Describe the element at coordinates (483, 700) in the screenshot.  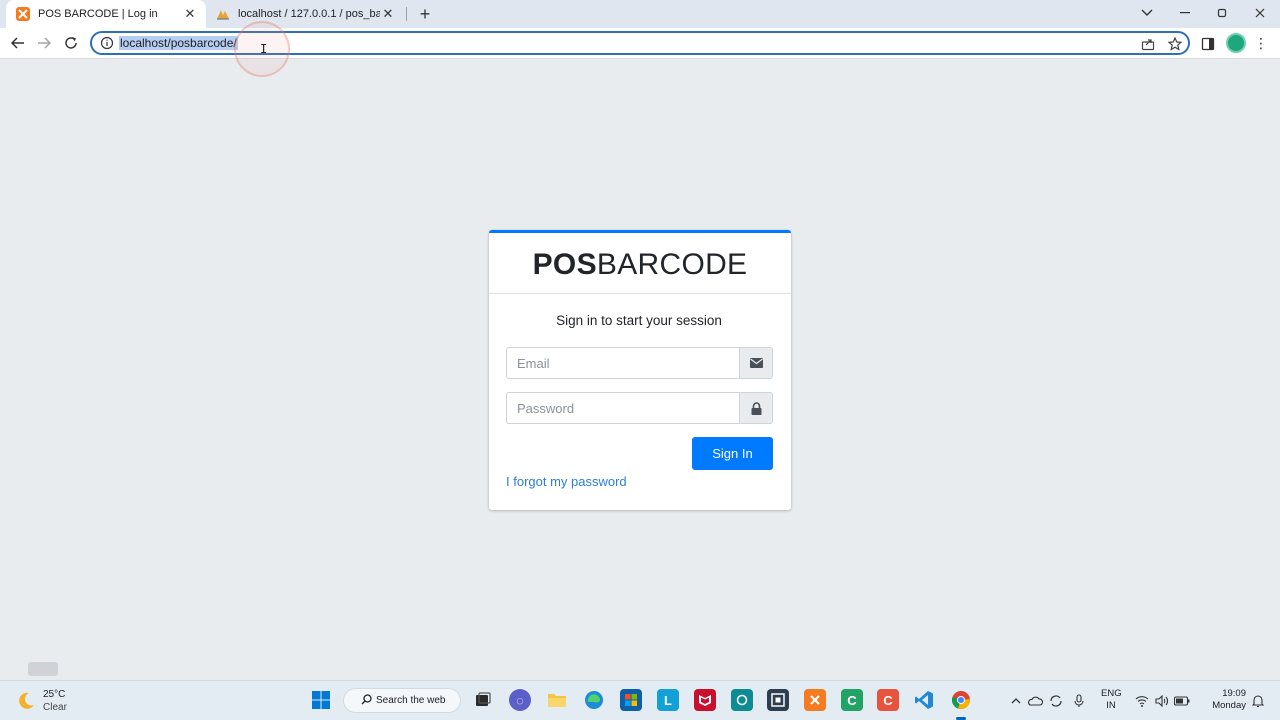
I see `task-view-icon` at that location.